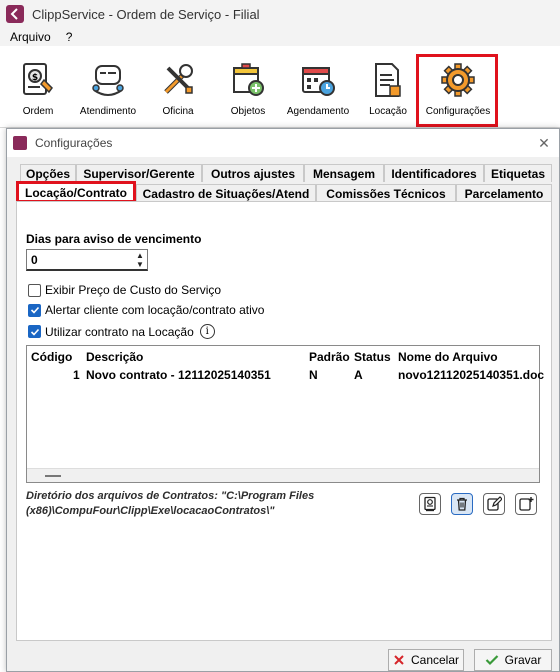 This screenshot has height=672, width=560. What do you see at coordinates (51, 357) in the screenshot?
I see `column-header-codigo: Código` at bounding box center [51, 357].